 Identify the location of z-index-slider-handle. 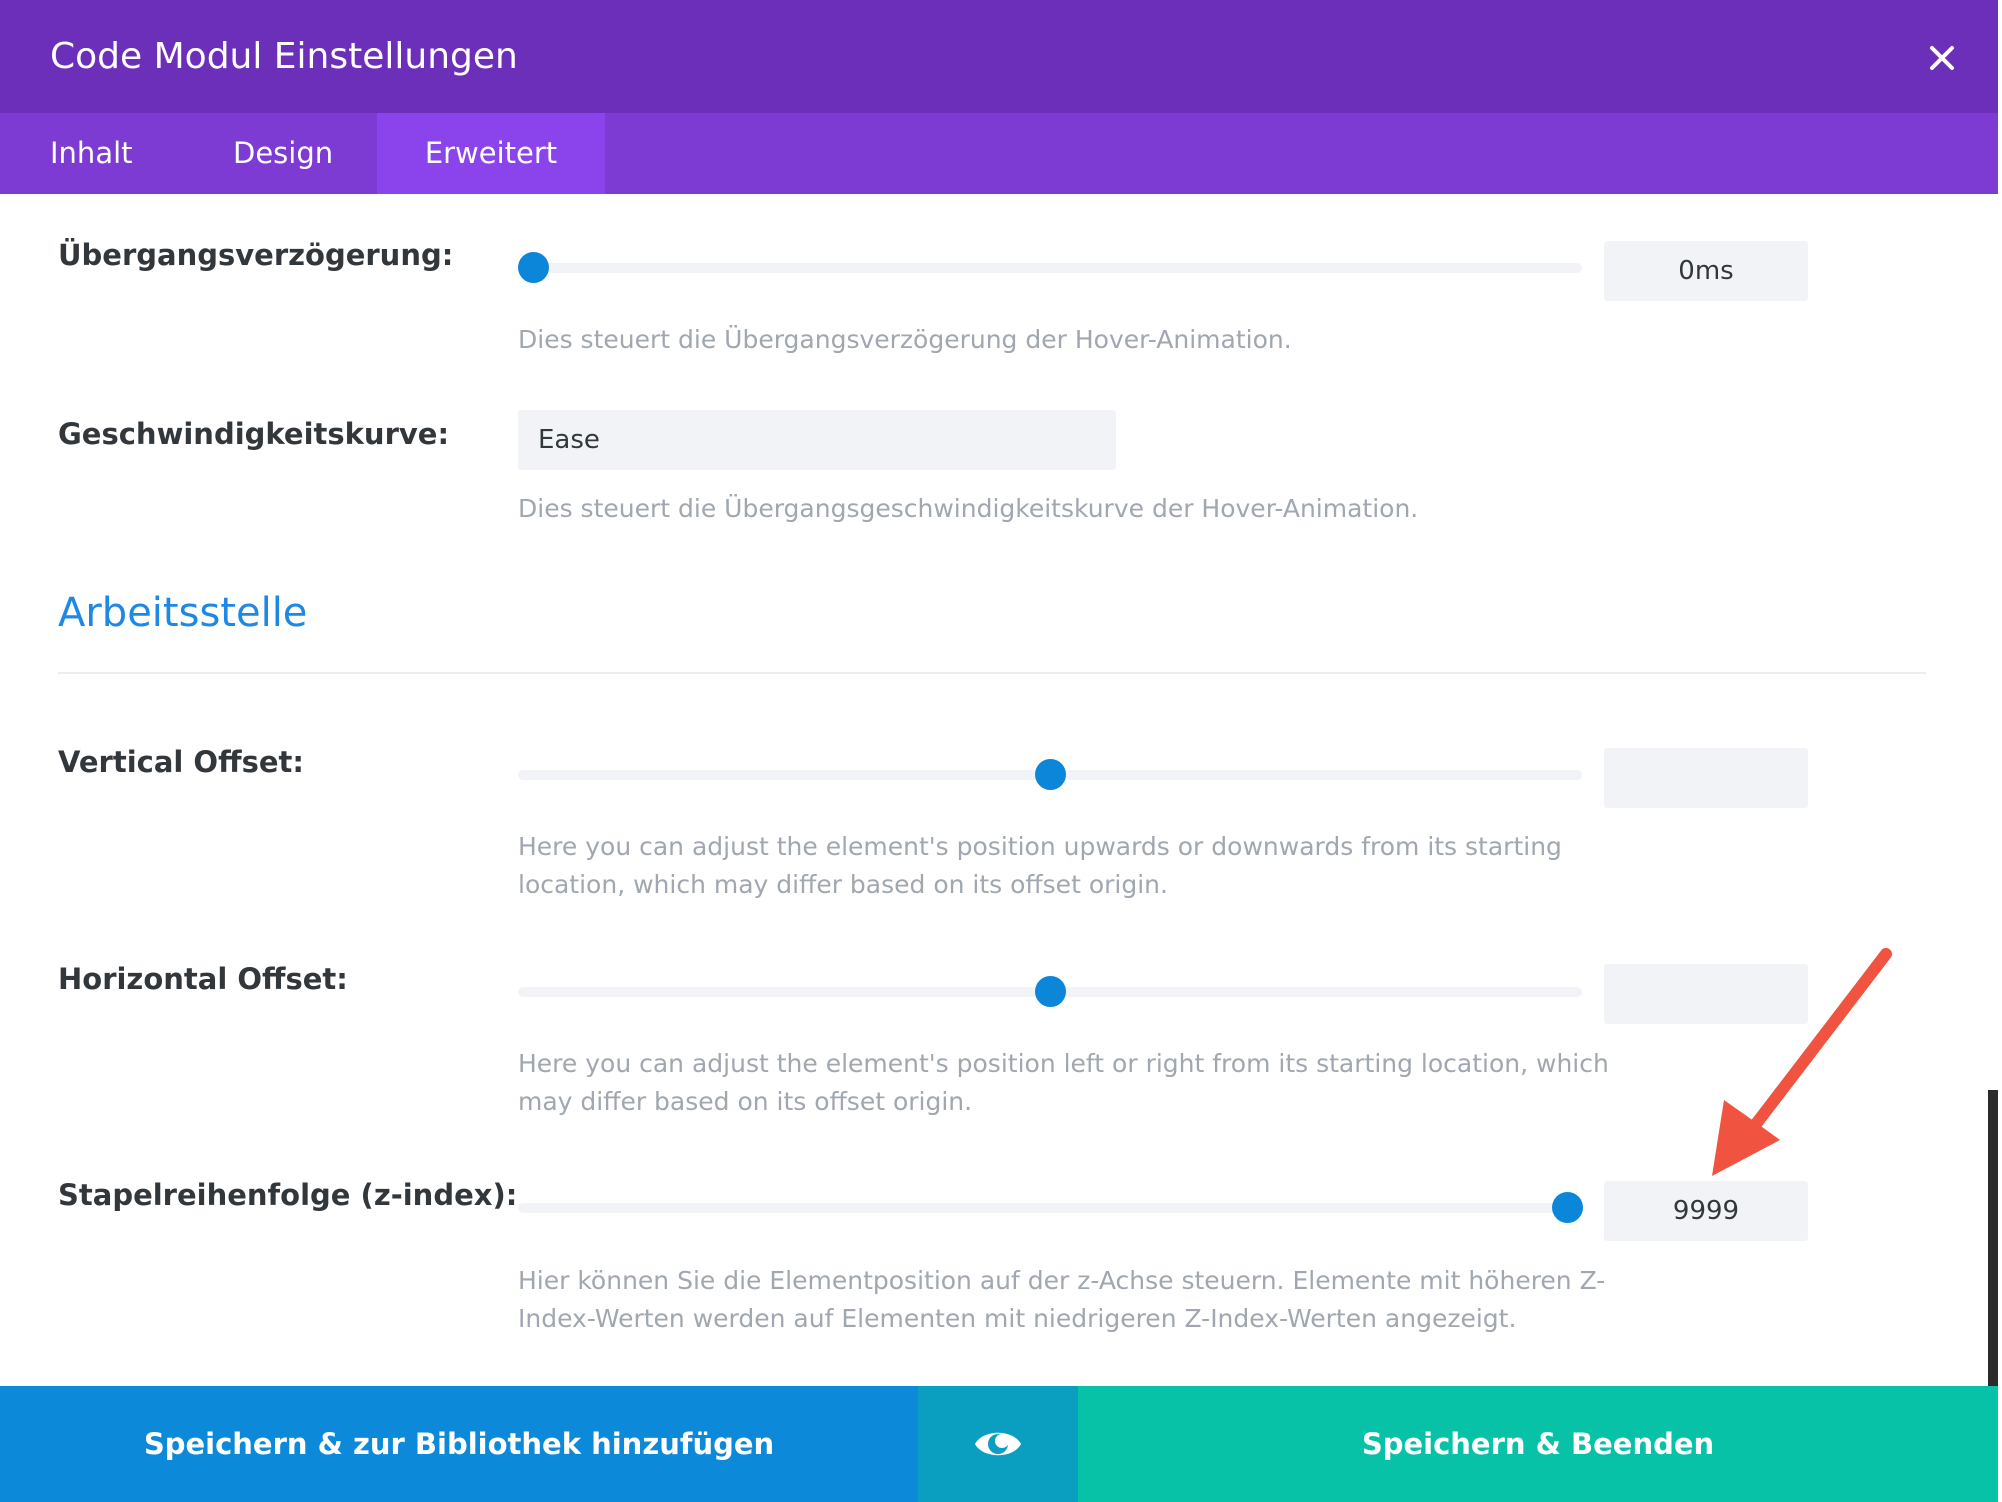
(1567, 1207).